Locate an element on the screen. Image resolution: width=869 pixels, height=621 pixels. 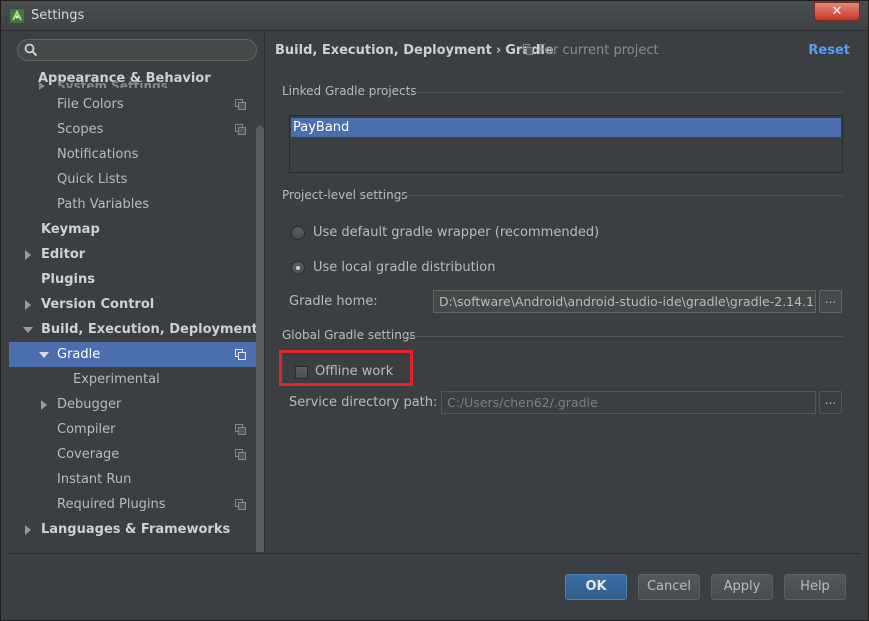
gradle-home-label: Gradle home: is located at coordinates (333, 301).